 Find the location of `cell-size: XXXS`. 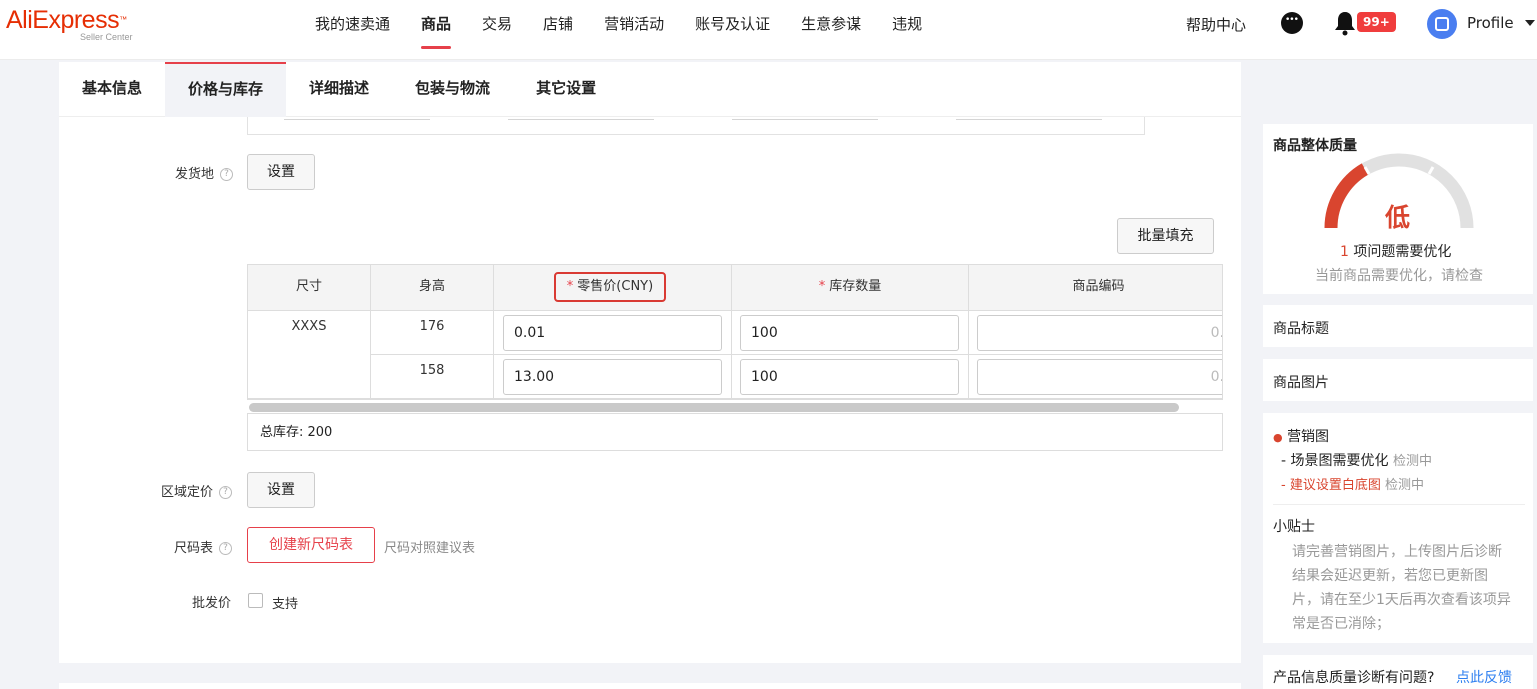

cell-size: XXXS is located at coordinates (309, 355).